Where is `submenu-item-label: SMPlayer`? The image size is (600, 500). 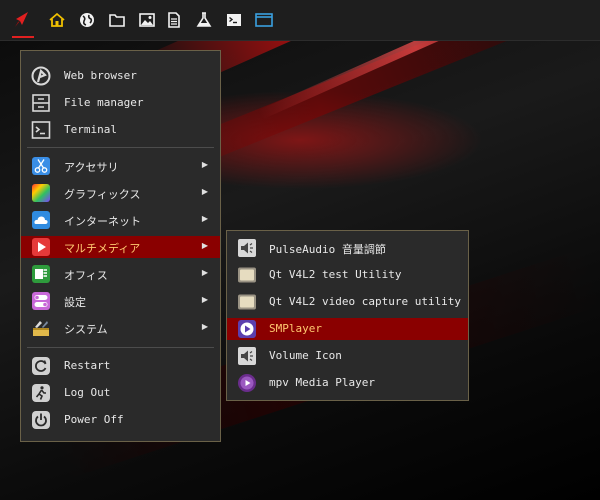 submenu-item-label: SMPlayer is located at coordinates (295, 328).